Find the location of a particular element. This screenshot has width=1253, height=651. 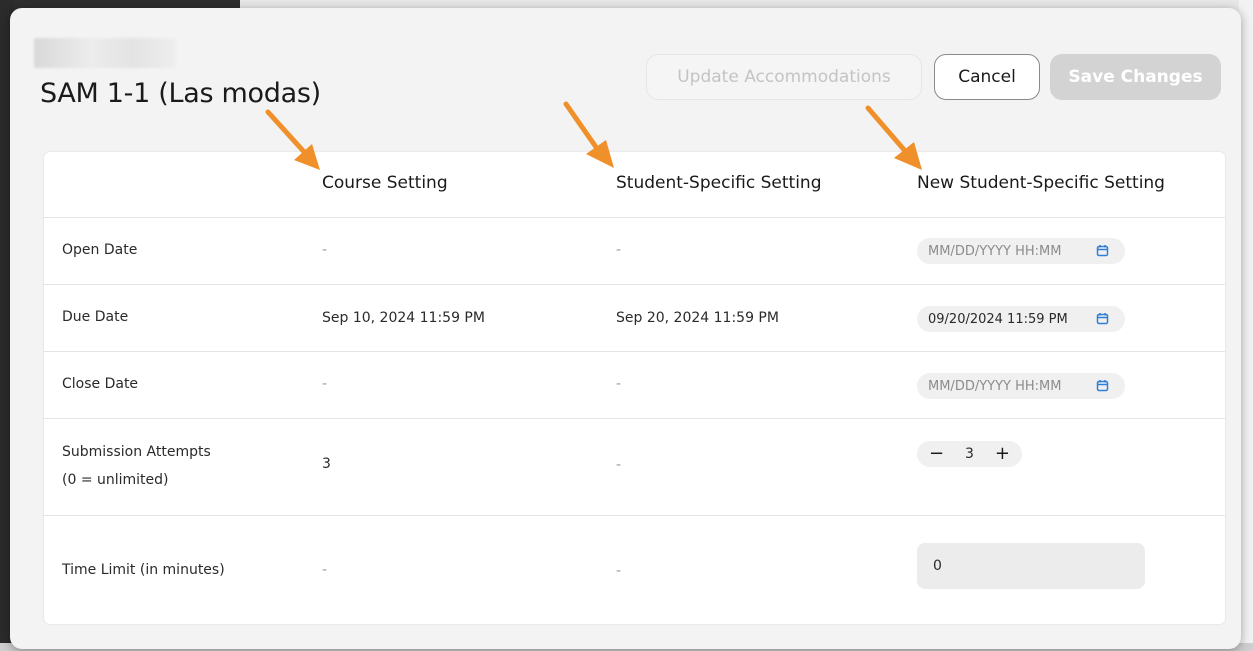

column-header-student: Student-Specific Setting is located at coordinates (719, 183).